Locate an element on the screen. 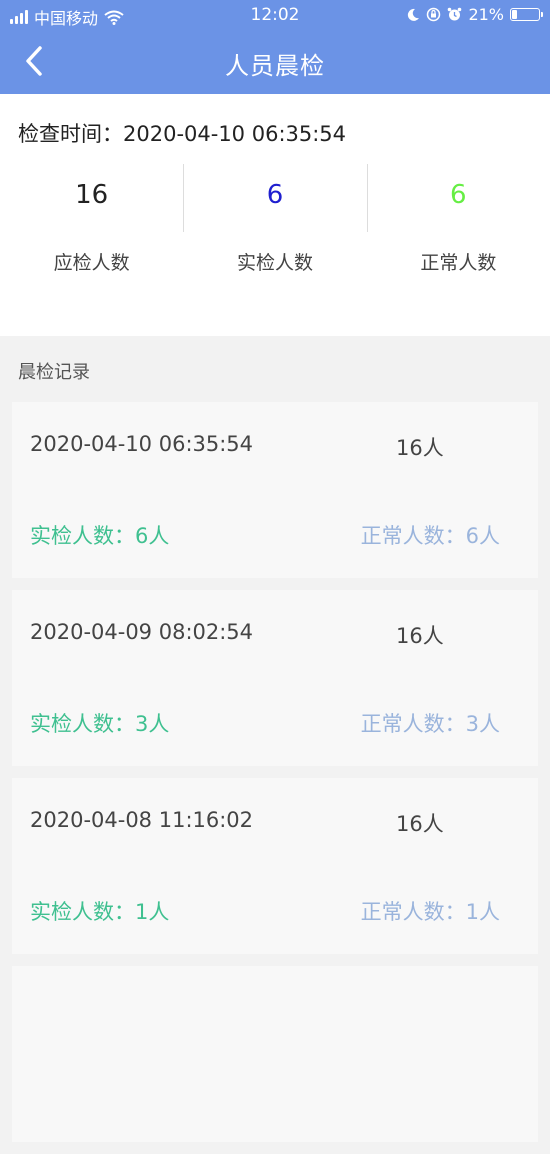 The height and width of the screenshot is (1154, 550). stat-label: 正常人数 is located at coordinates (458, 263).